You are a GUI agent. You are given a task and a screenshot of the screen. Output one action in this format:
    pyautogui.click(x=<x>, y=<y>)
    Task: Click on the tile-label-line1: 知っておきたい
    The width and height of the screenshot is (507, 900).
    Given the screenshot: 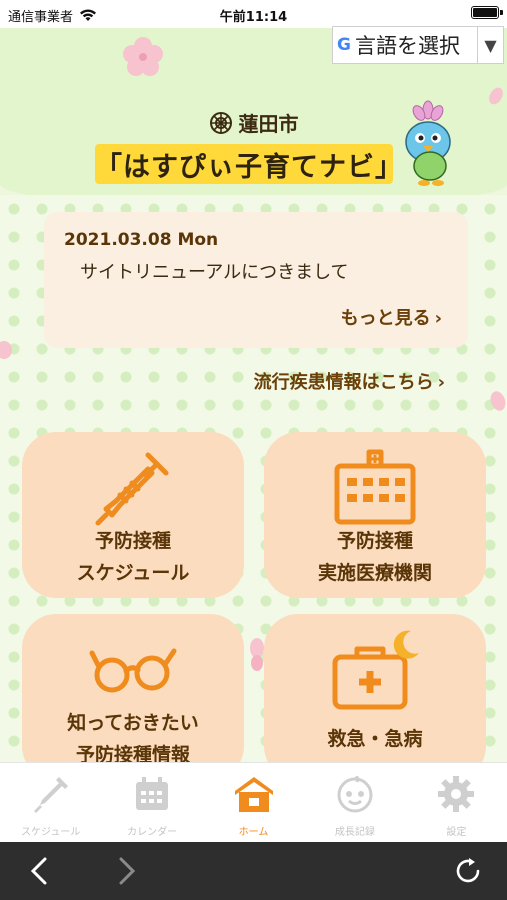 What is the action you would take?
    pyautogui.click(x=133, y=723)
    